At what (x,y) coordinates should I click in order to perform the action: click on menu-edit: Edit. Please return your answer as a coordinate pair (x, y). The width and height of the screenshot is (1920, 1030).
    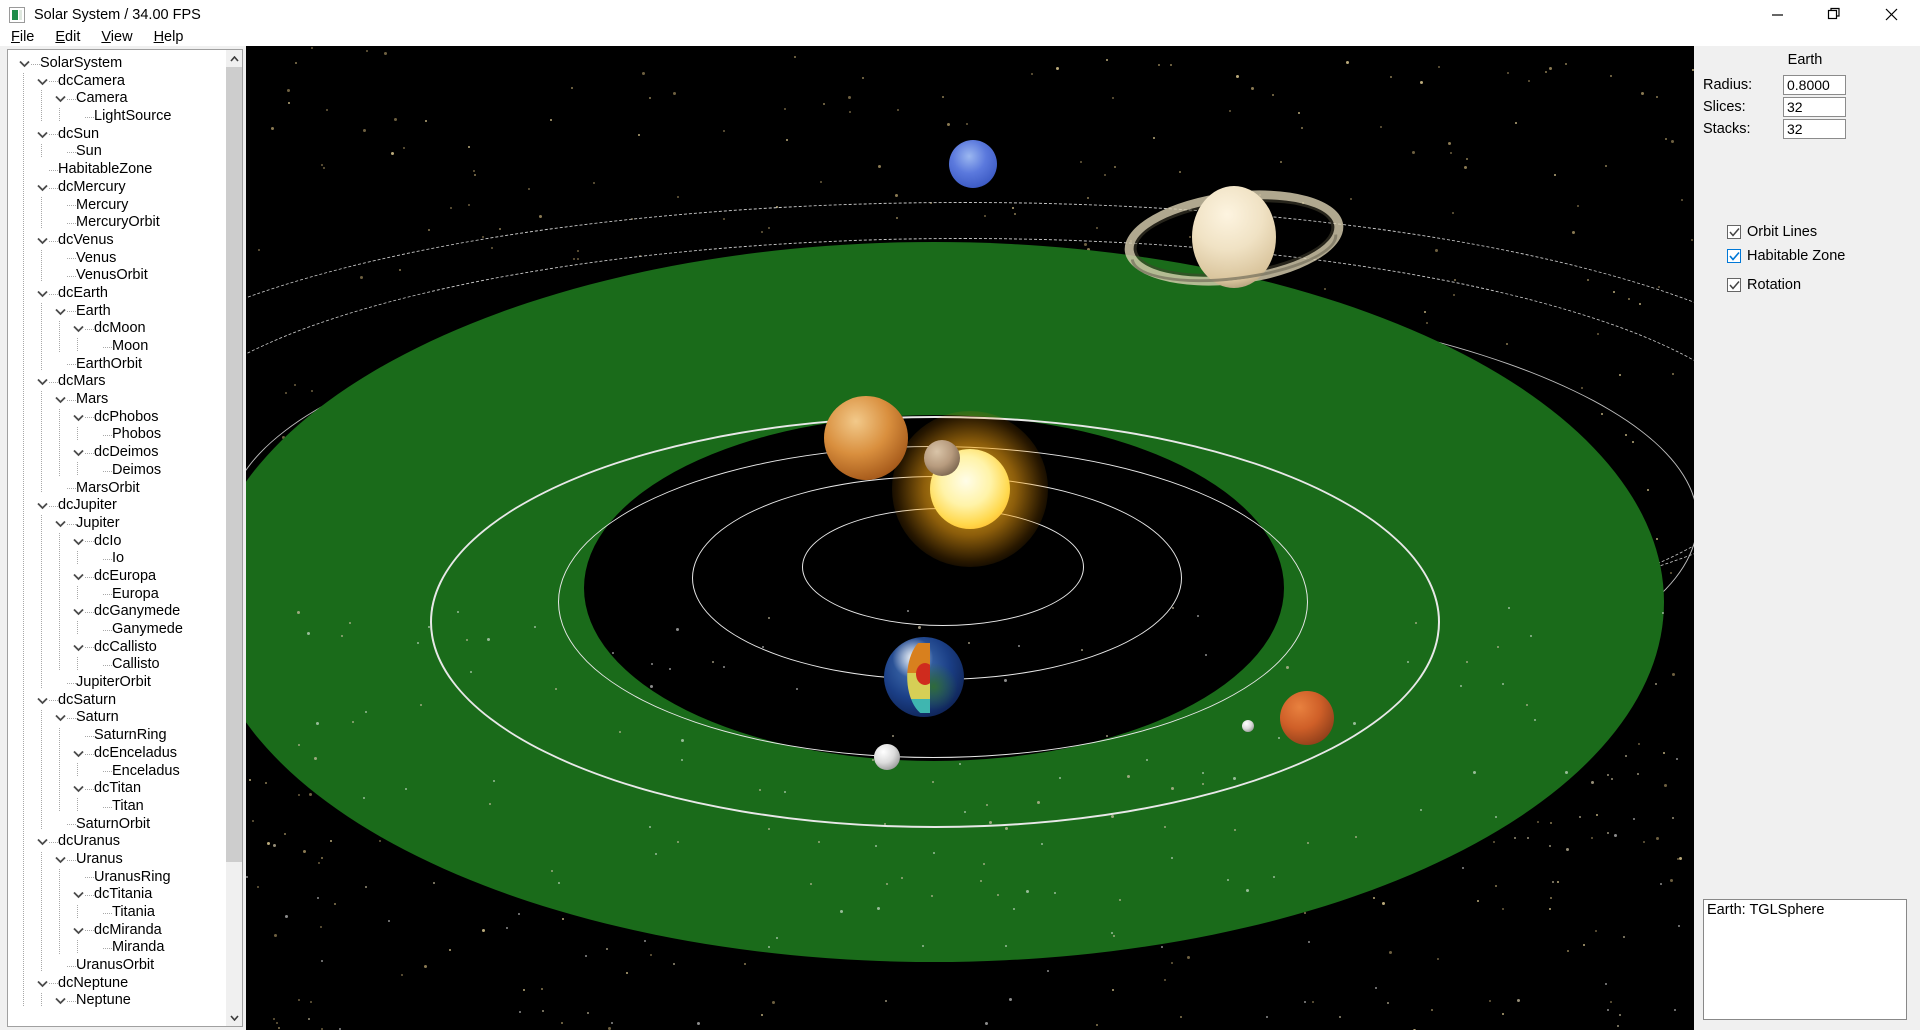
    Looking at the image, I should click on (67, 37).